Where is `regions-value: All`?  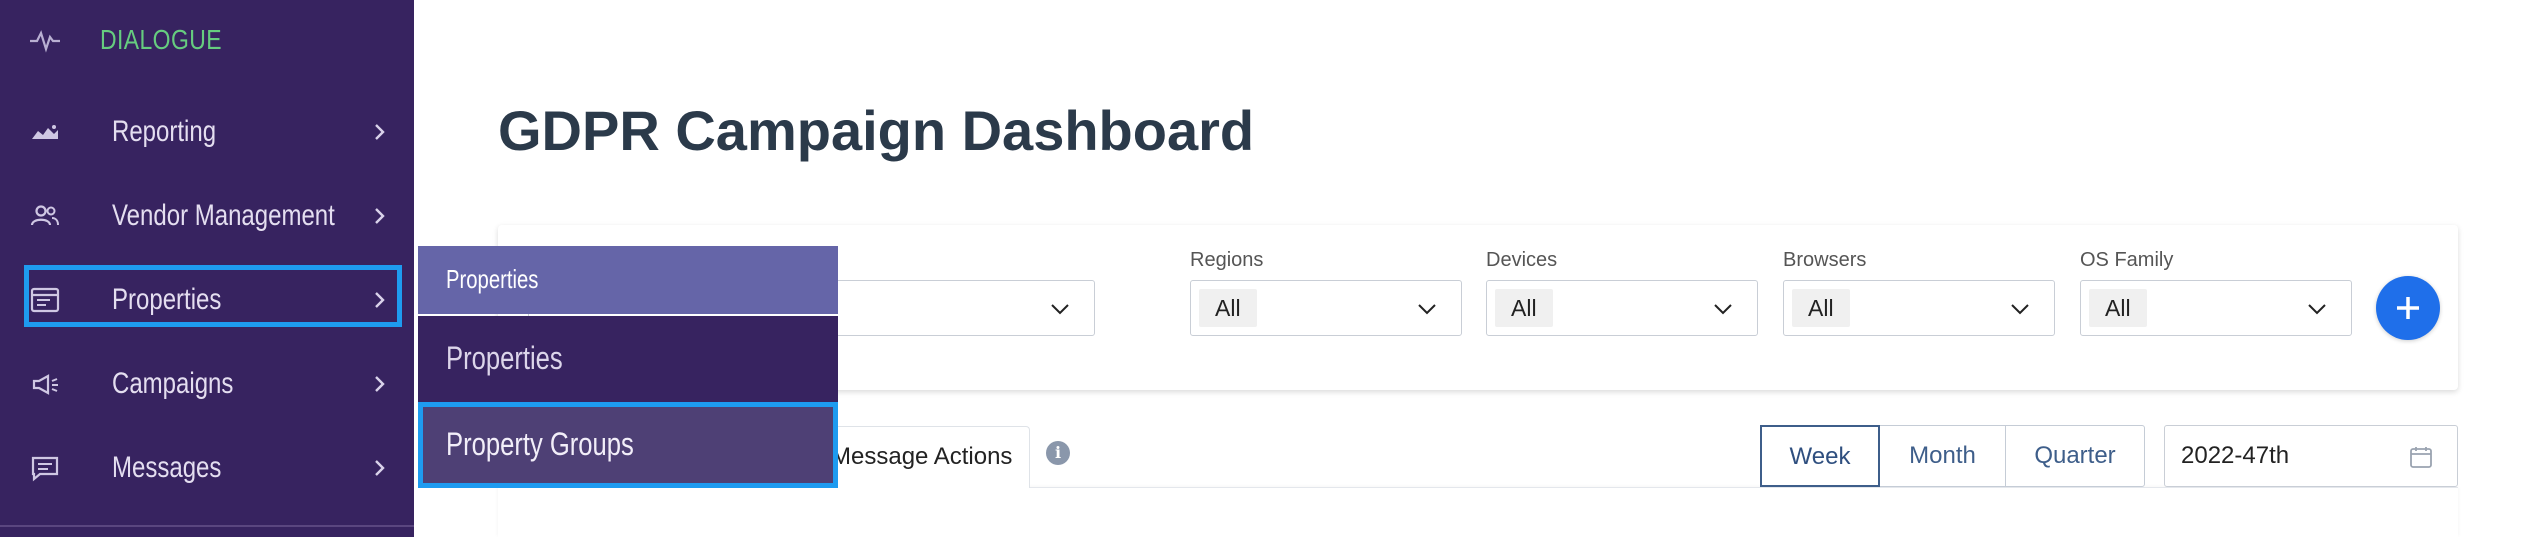 regions-value: All is located at coordinates (1228, 308).